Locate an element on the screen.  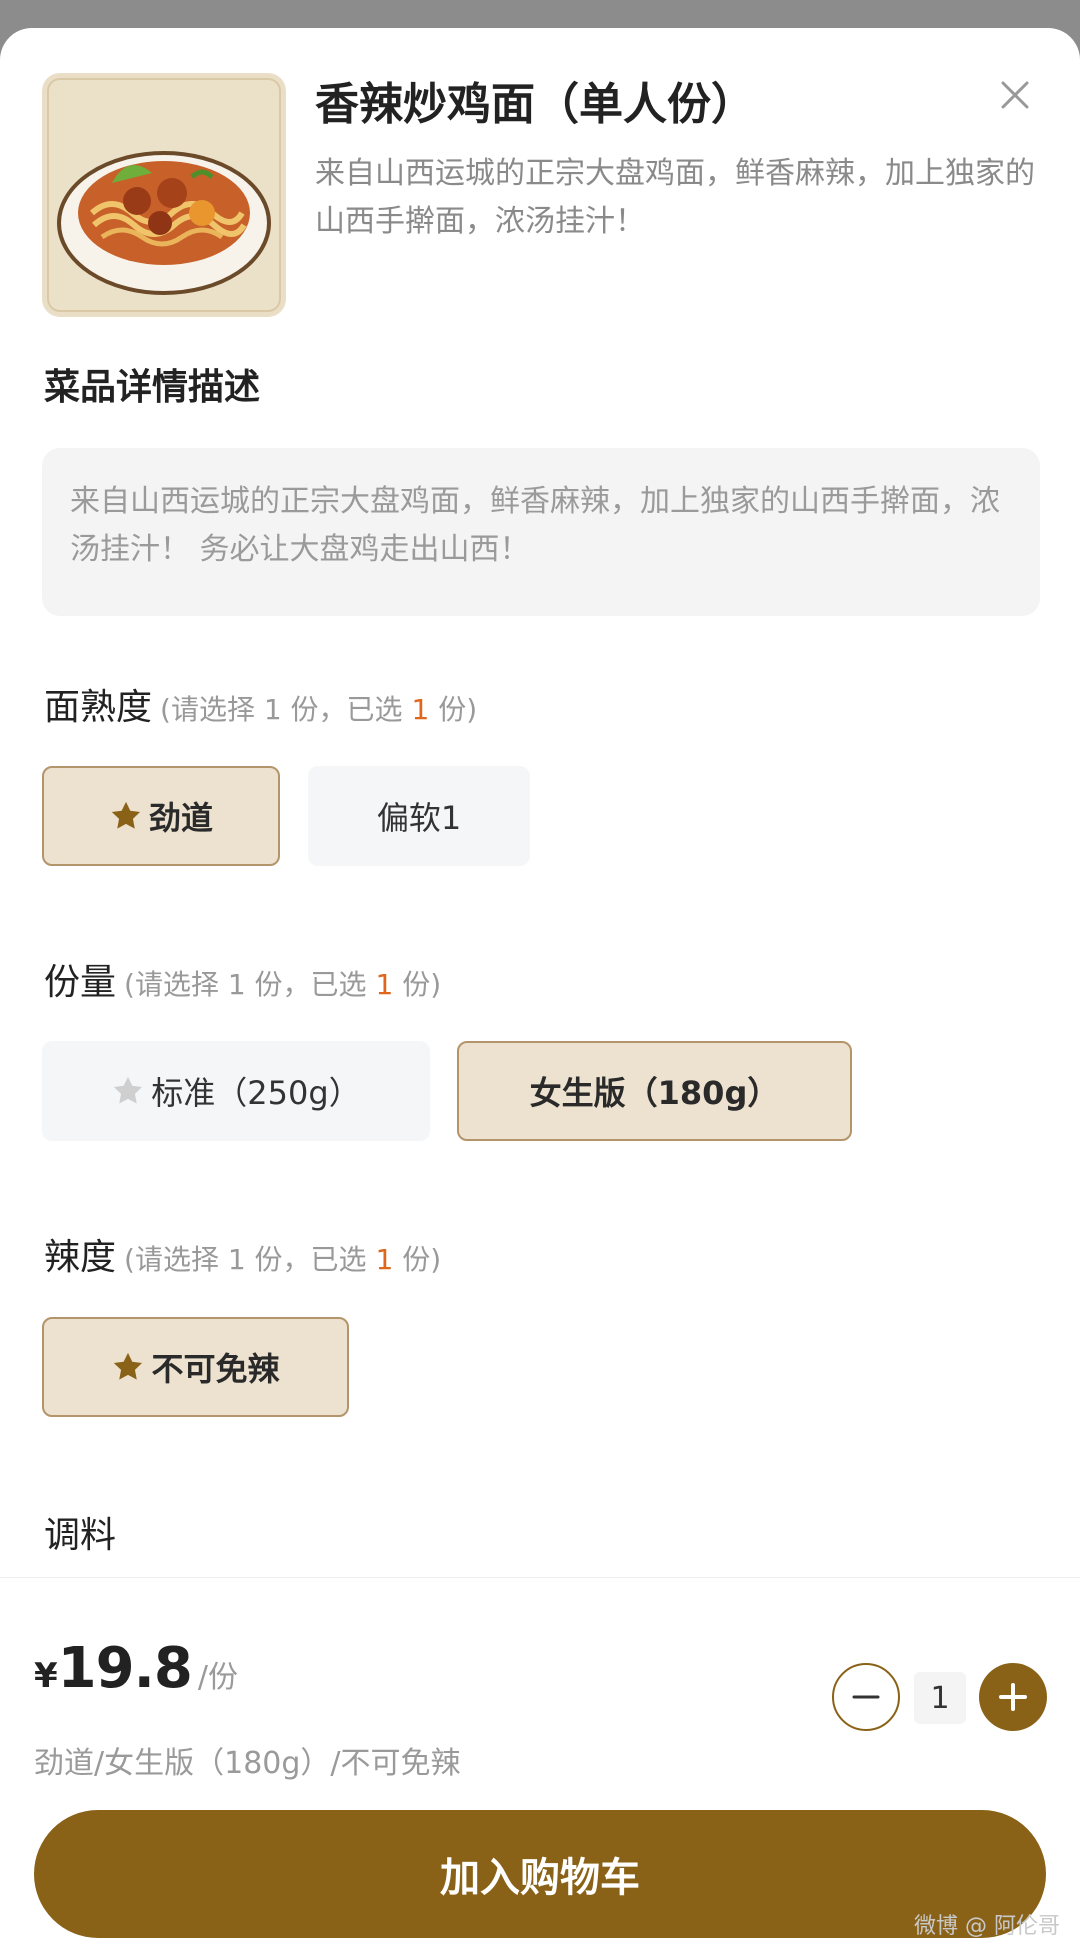
group-title-portion: 份量 (请选择 1 份，已选 1 份) is located at coordinates (242, 979).